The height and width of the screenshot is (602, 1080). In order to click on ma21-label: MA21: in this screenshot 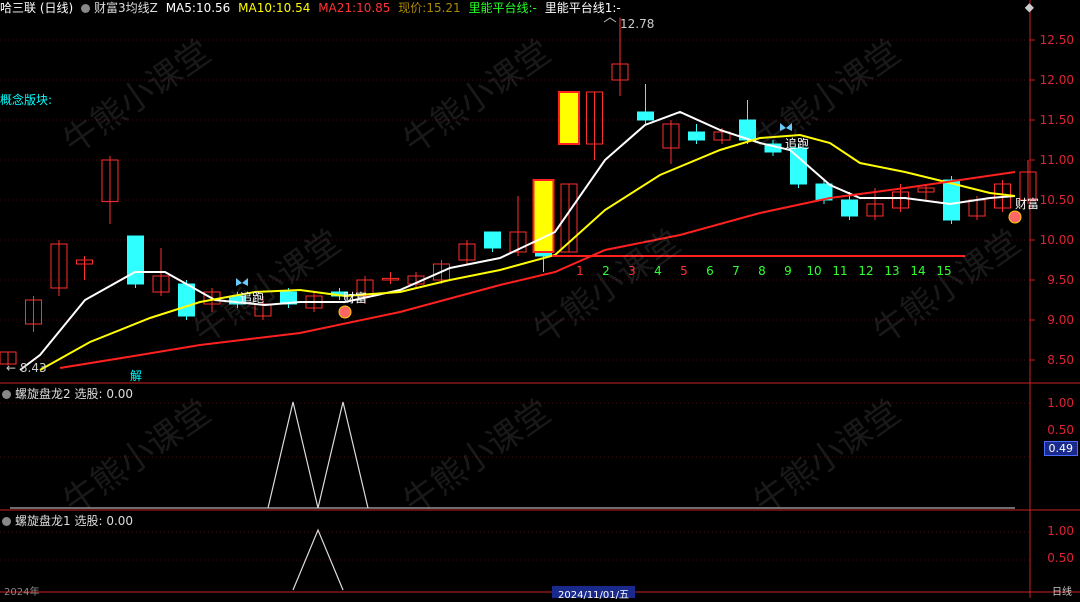, I will do `click(337, 8)`.